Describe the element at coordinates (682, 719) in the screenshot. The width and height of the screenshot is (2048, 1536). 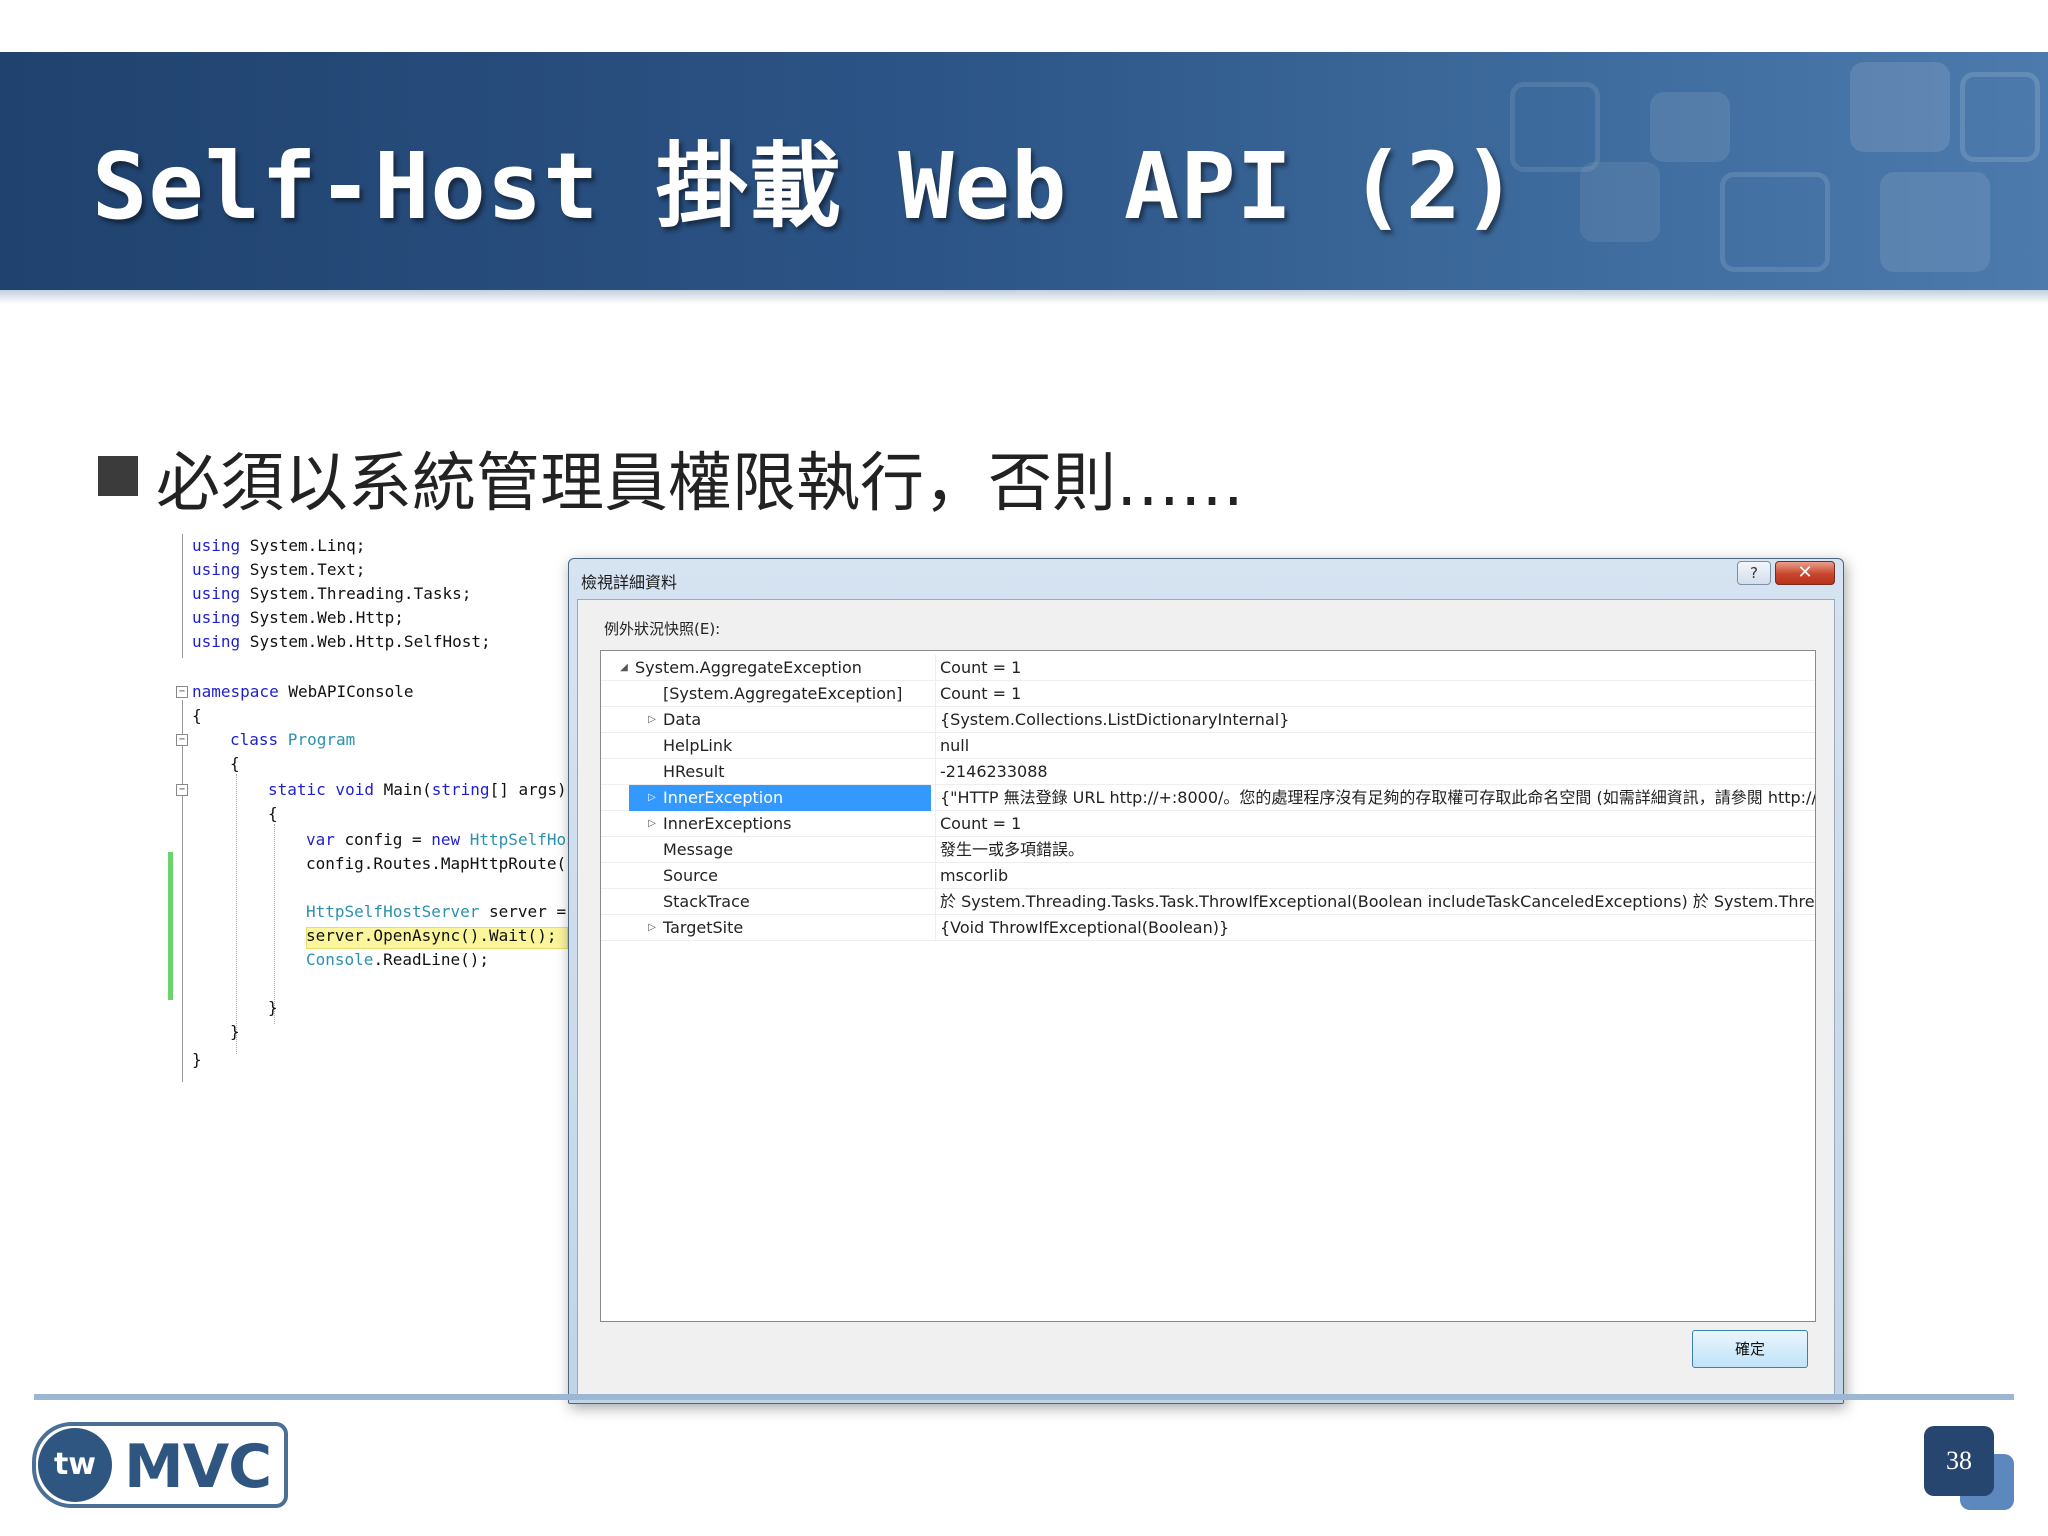
I see `property-name: Data` at that location.